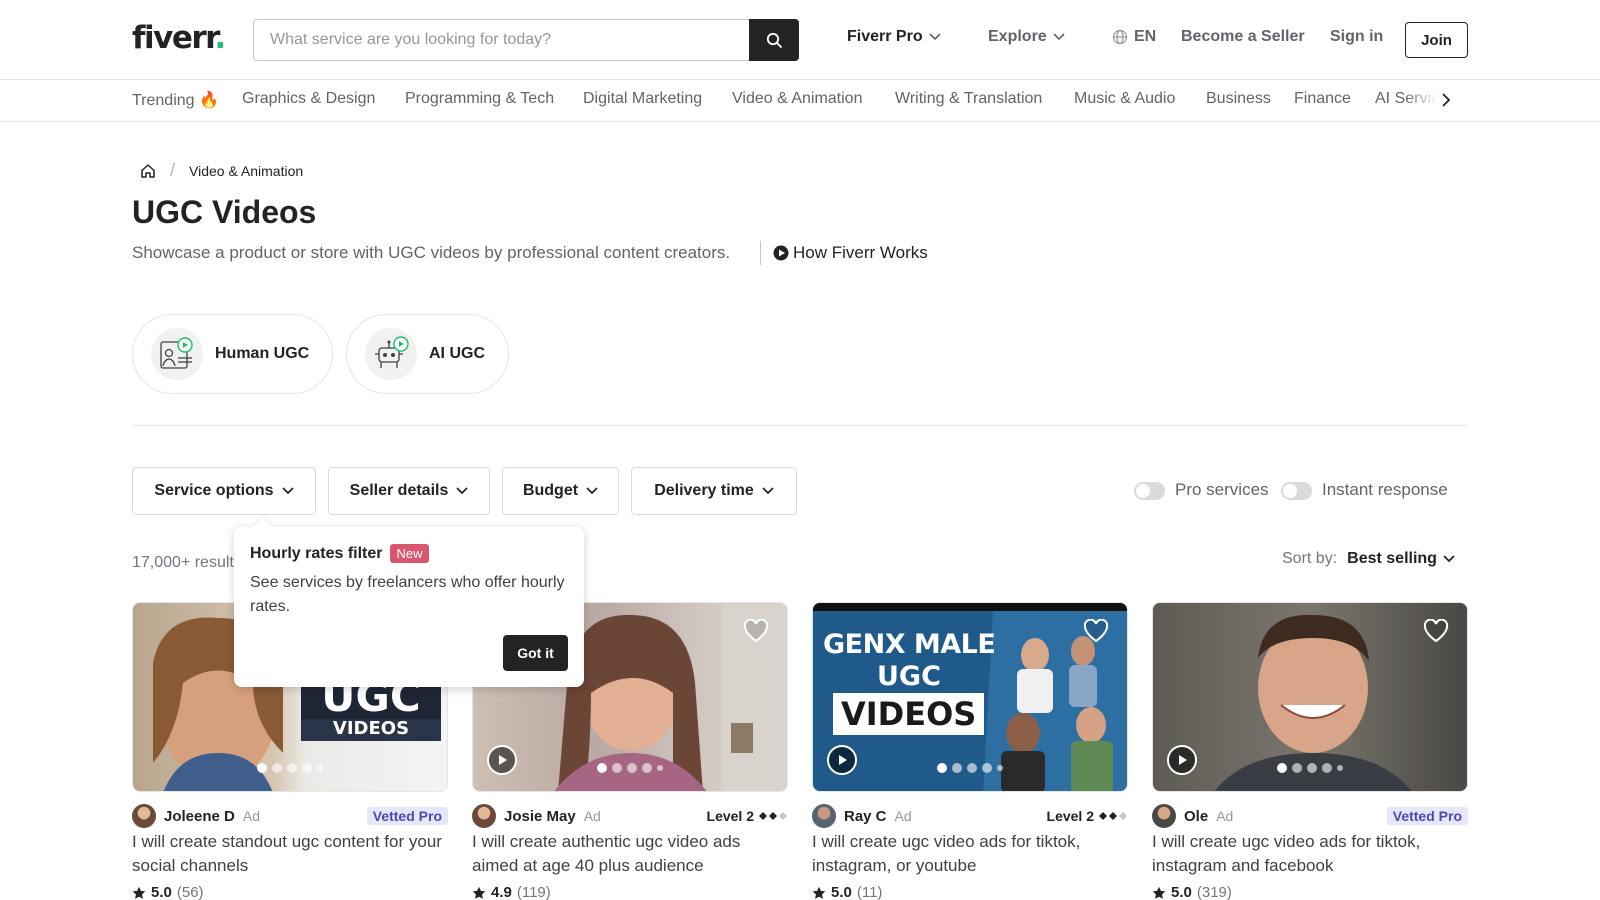 This screenshot has height=900, width=1600. I want to click on pro-services-toggle, so click(1149, 491).